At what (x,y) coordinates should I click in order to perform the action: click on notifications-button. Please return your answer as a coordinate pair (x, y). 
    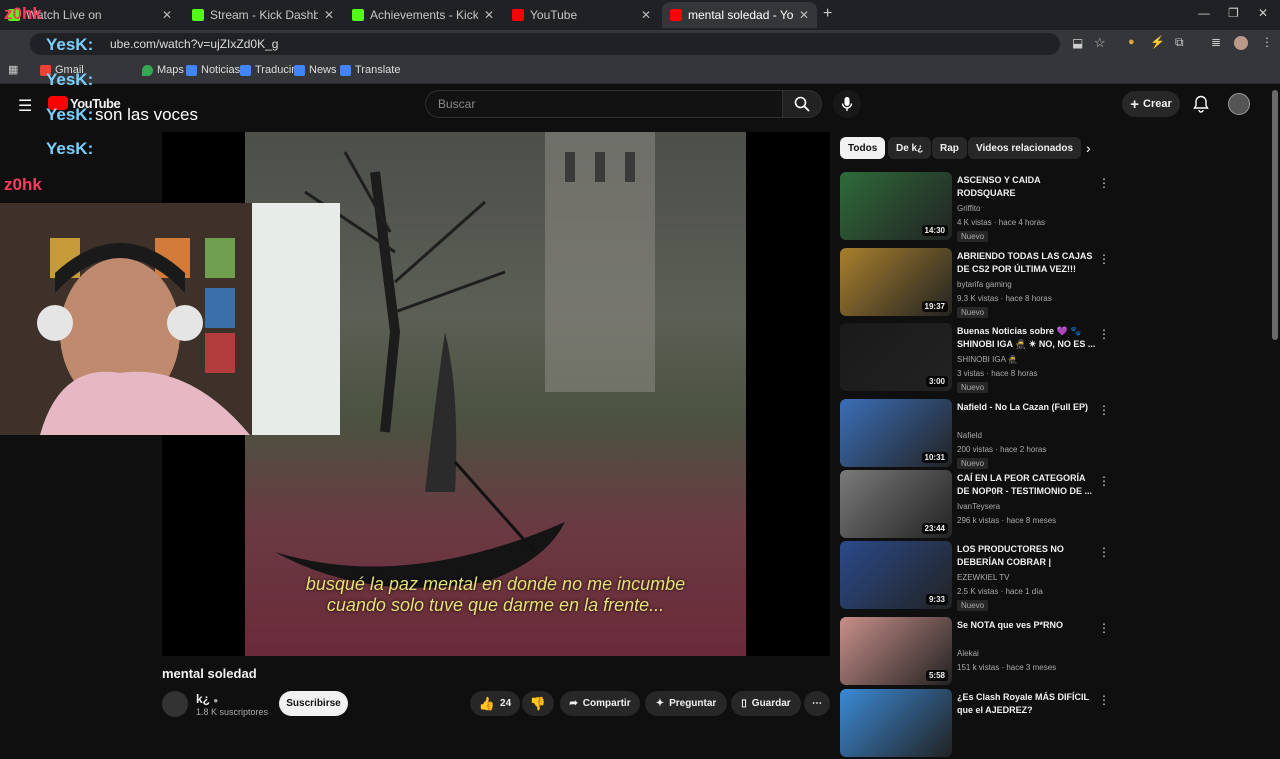
    Looking at the image, I should click on (1201, 104).